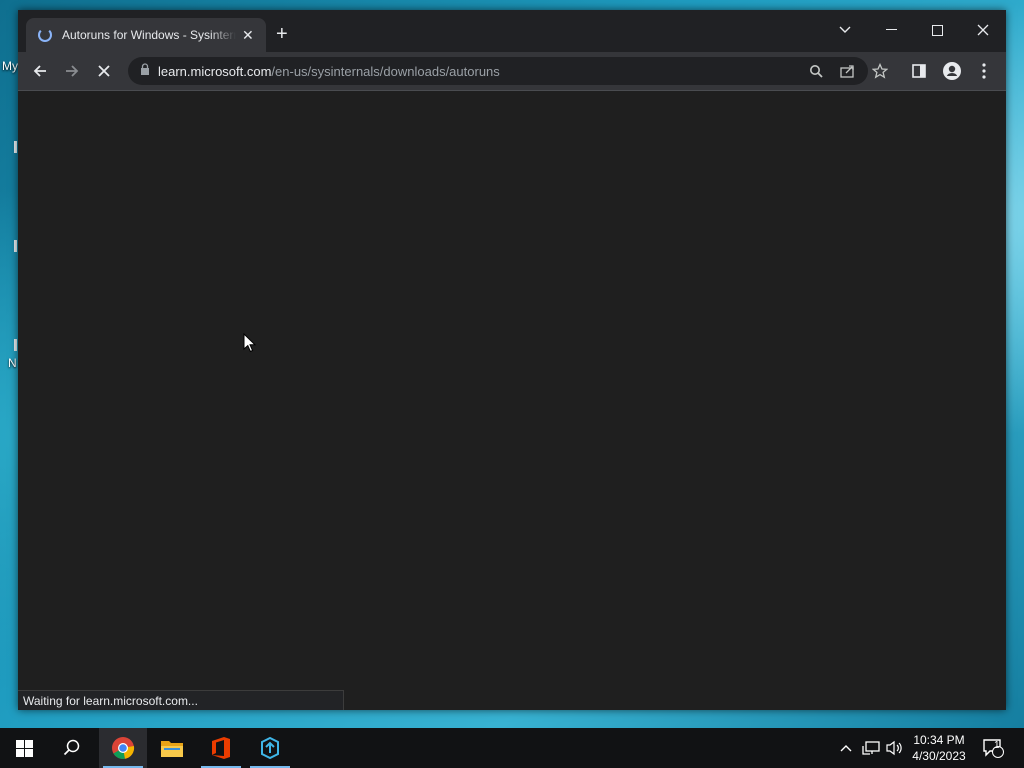 This screenshot has width=1024, height=768. What do you see at coordinates (10, 66) in the screenshot?
I see `desktop-icon-label-my: My` at bounding box center [10, 66].